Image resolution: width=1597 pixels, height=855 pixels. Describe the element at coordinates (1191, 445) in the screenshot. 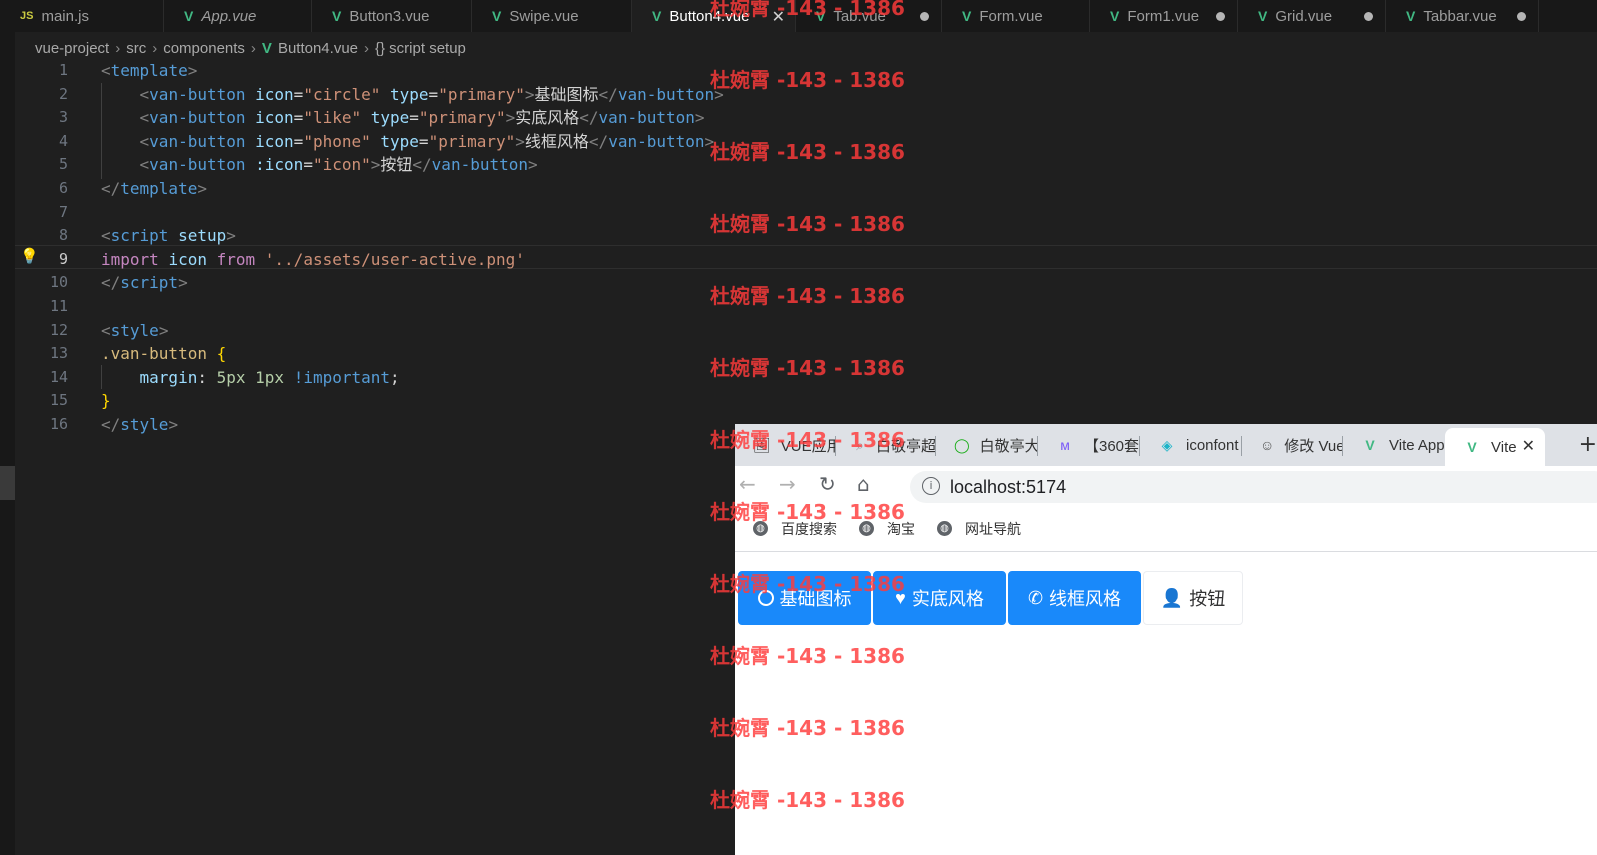

I see `browser-tab: ◈ iconfont` at that location.